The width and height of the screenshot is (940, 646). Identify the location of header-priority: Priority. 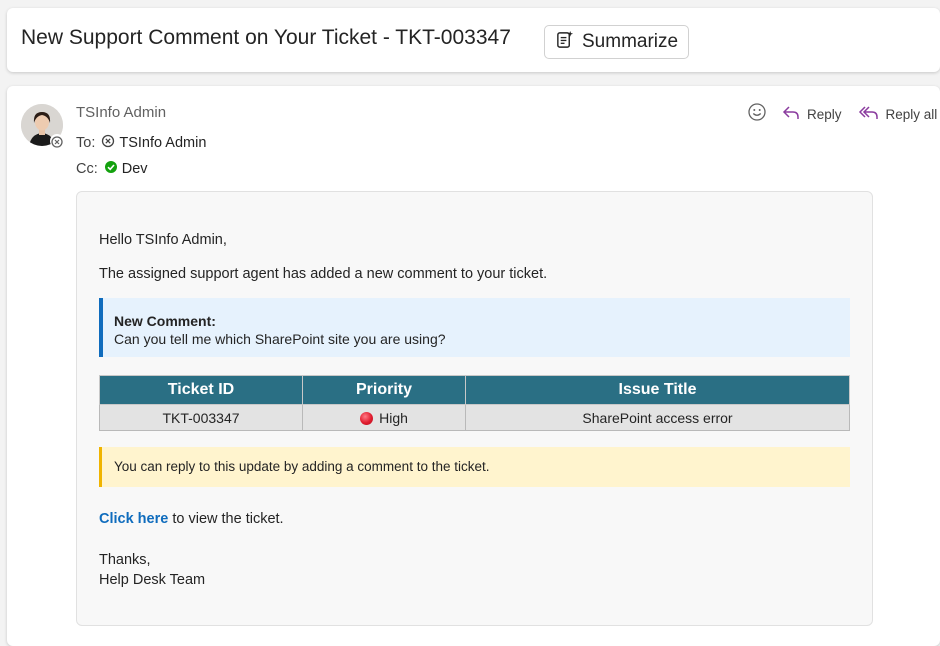
(384, 390).